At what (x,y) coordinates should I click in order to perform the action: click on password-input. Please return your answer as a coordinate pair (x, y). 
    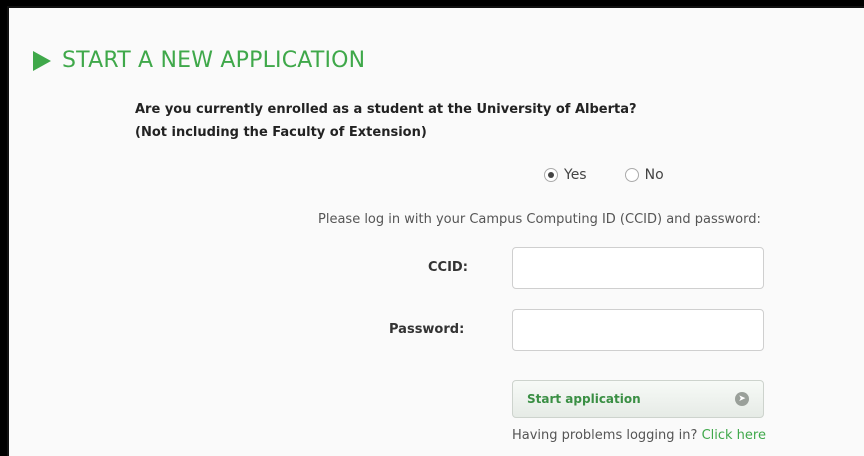
    Looking at the image, I should click on (638, 330).